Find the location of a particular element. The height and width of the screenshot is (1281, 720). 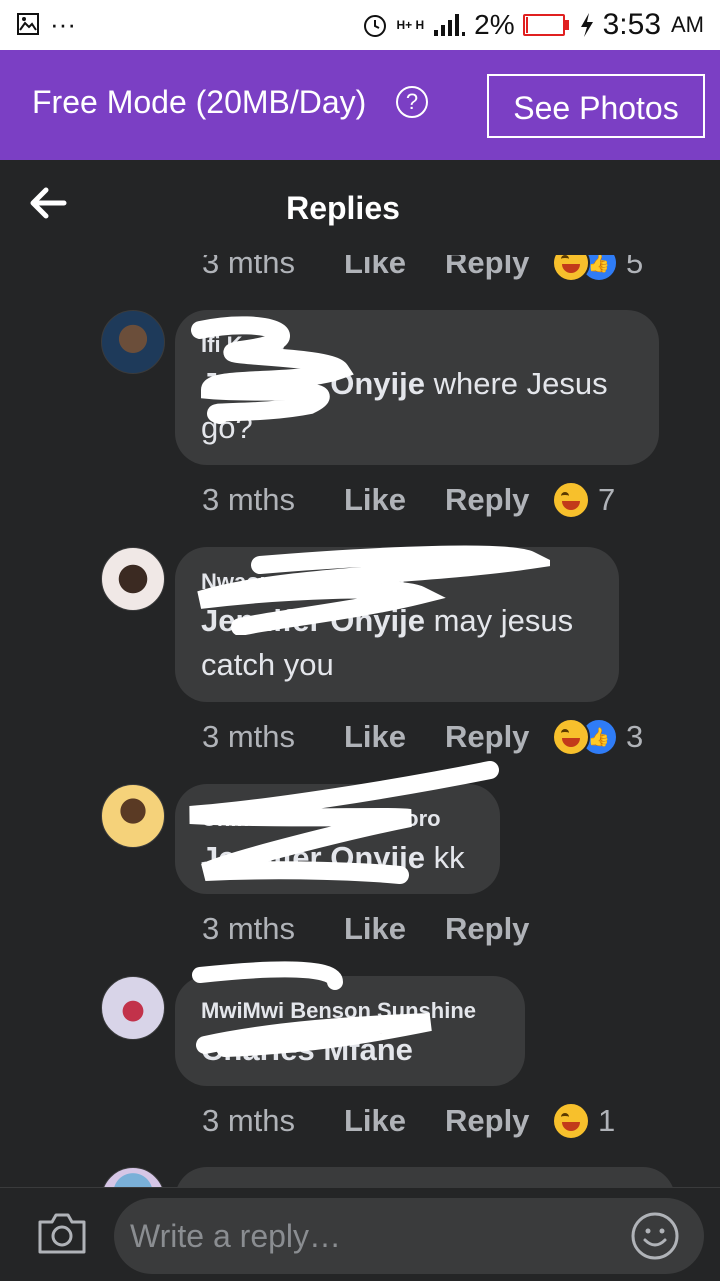

smiley-icon is located at coordinates (655, 1236).